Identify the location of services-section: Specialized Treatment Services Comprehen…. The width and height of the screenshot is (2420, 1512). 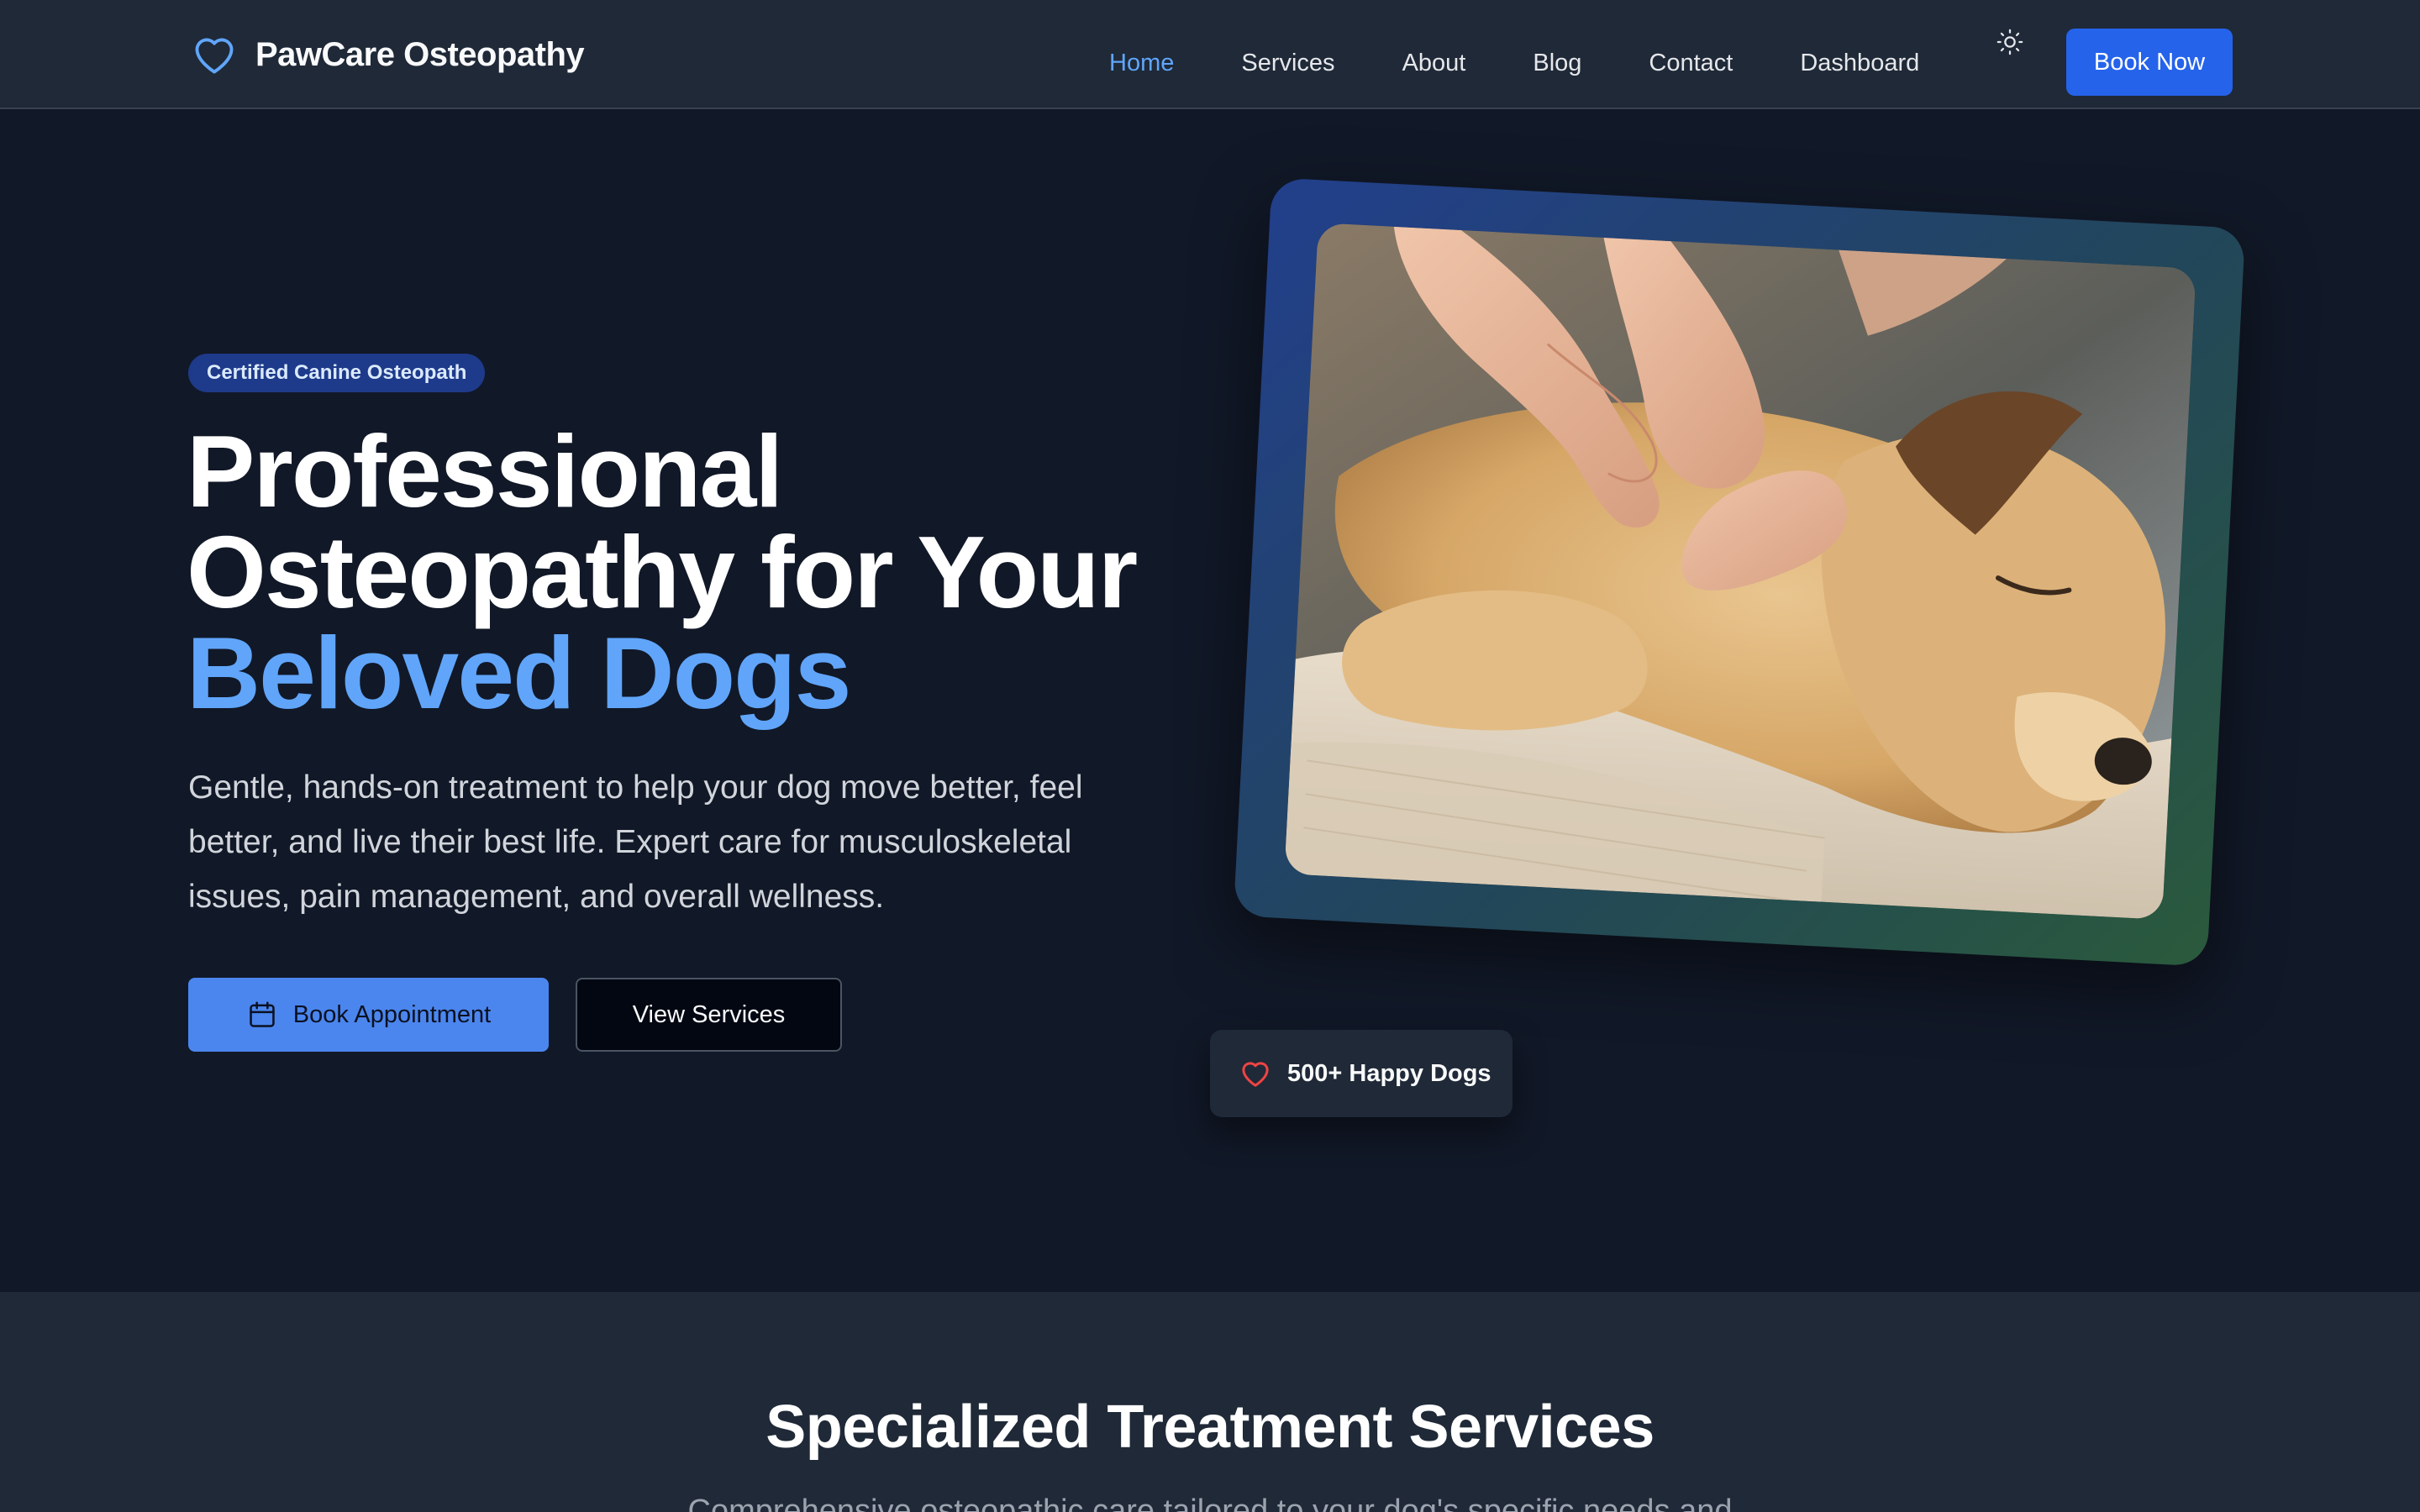
(1210, 1402).